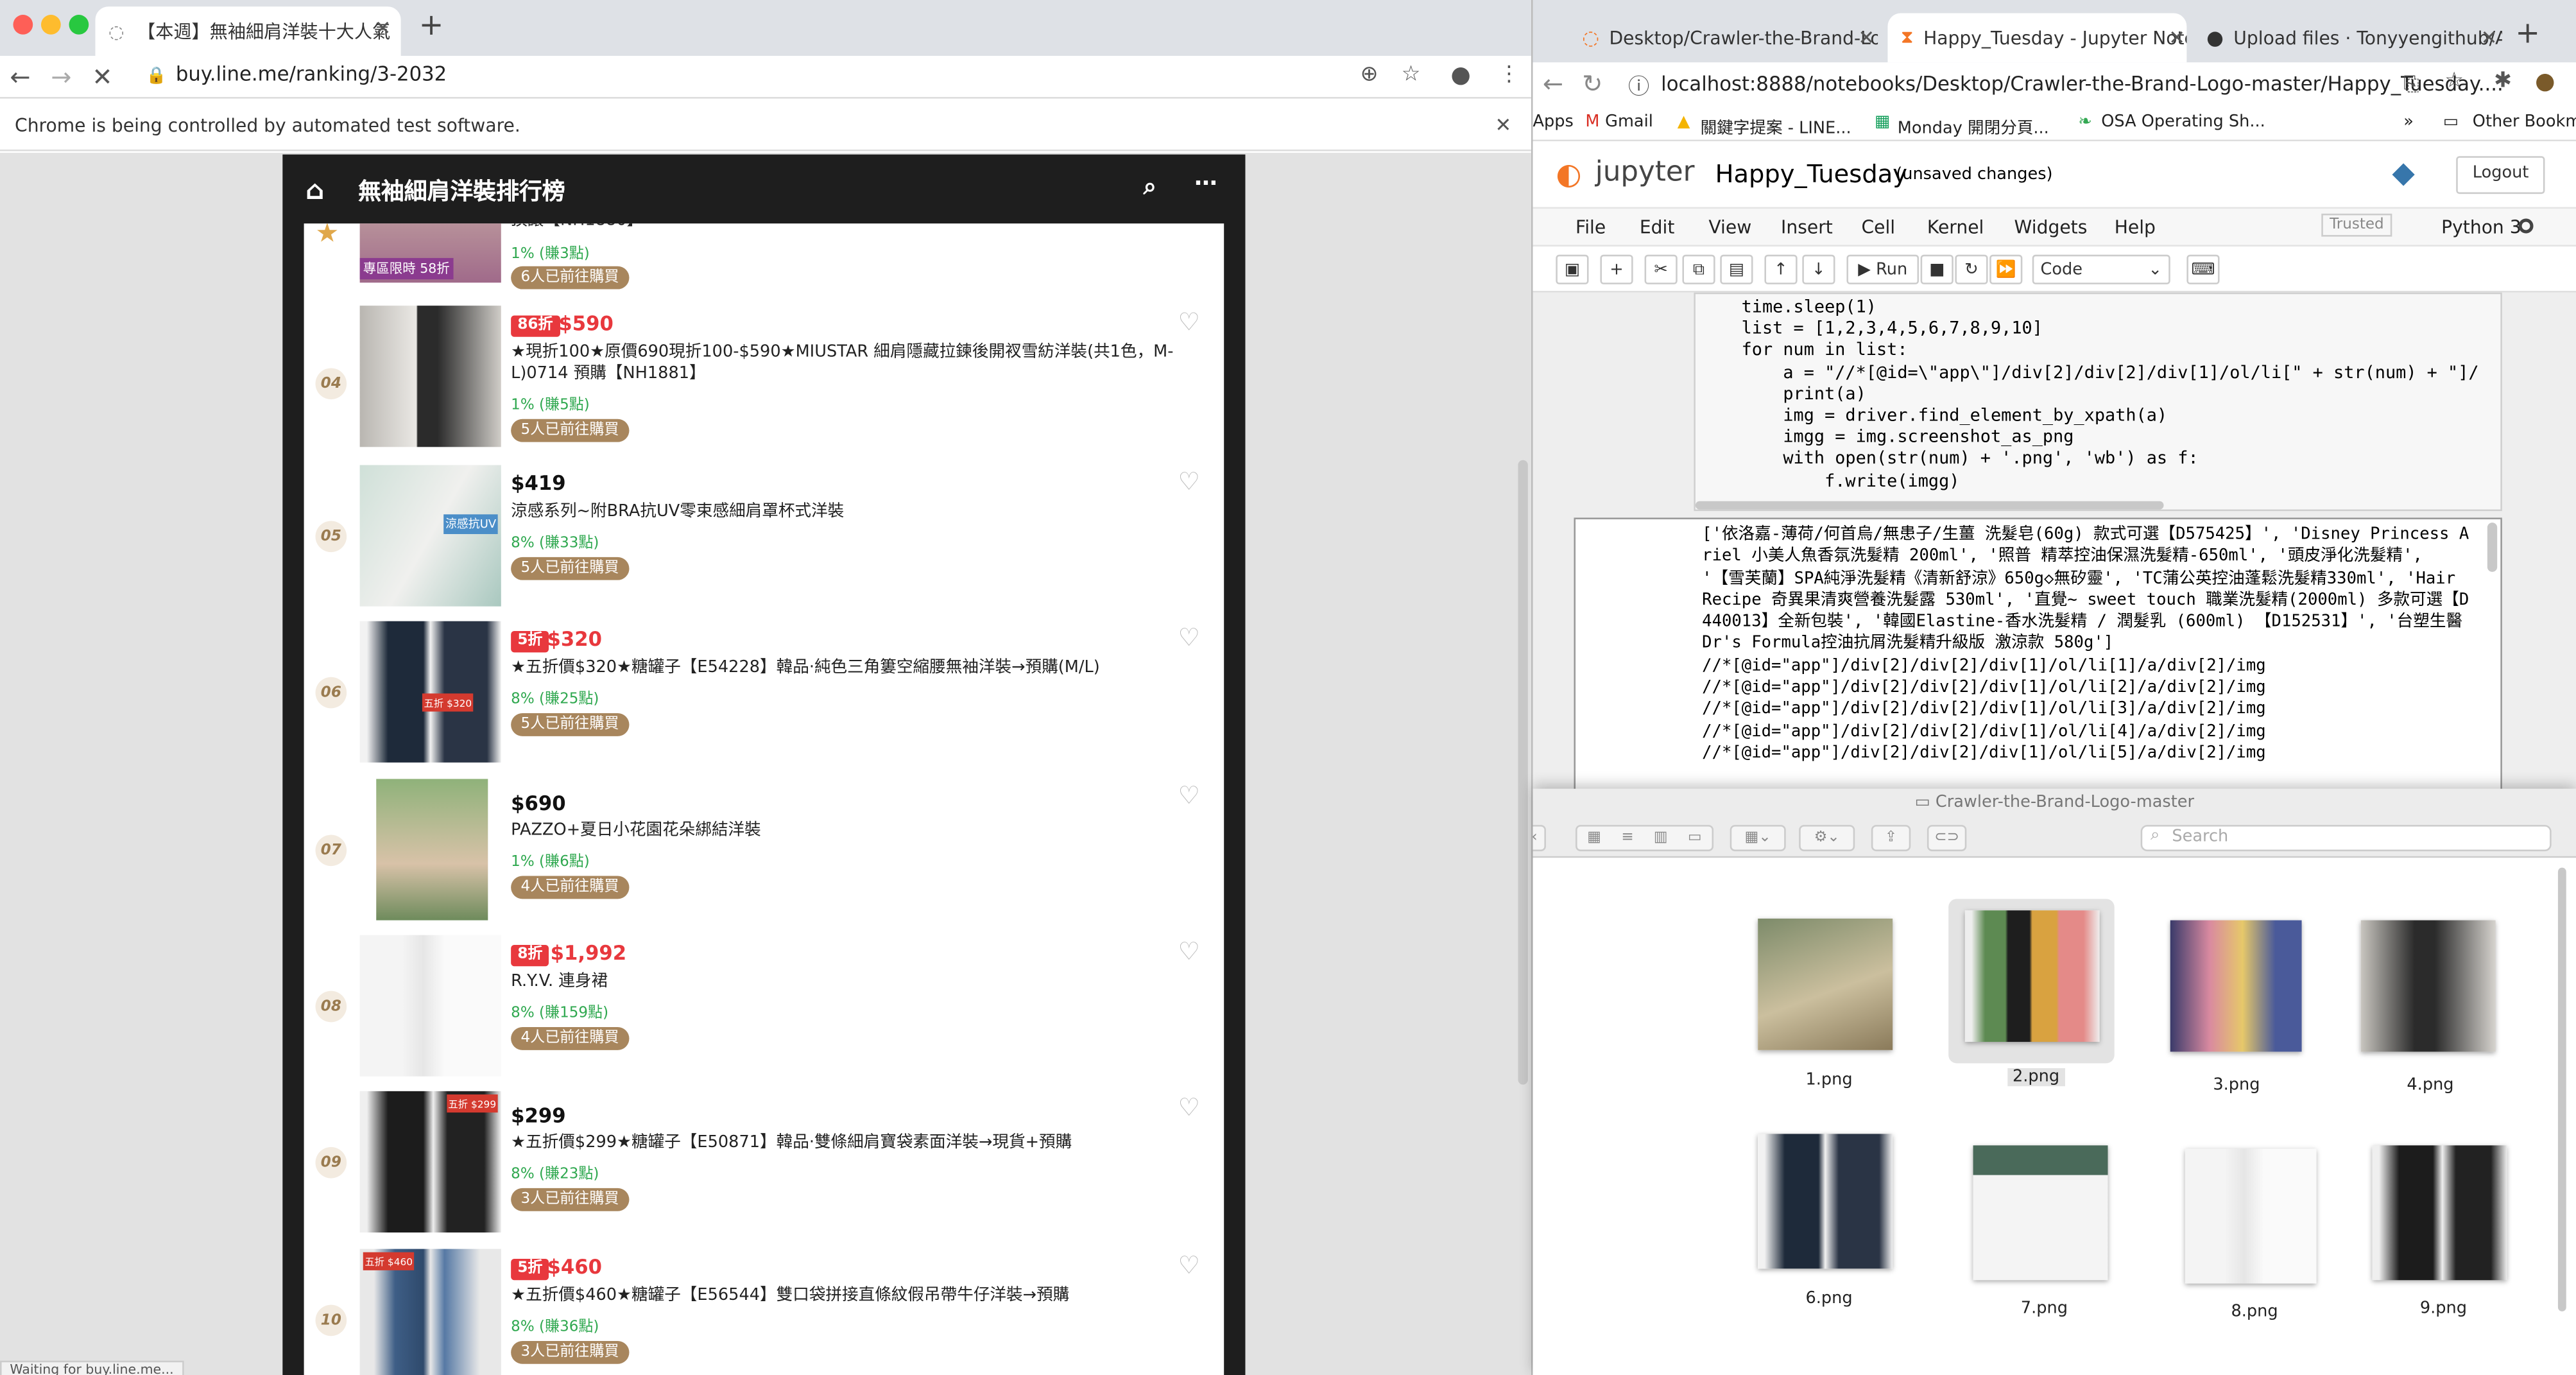 Image resolution: width=2576 pixels, height=1375 pixels. I want to click on move-down-icon: ↓, so click(1818, 269).